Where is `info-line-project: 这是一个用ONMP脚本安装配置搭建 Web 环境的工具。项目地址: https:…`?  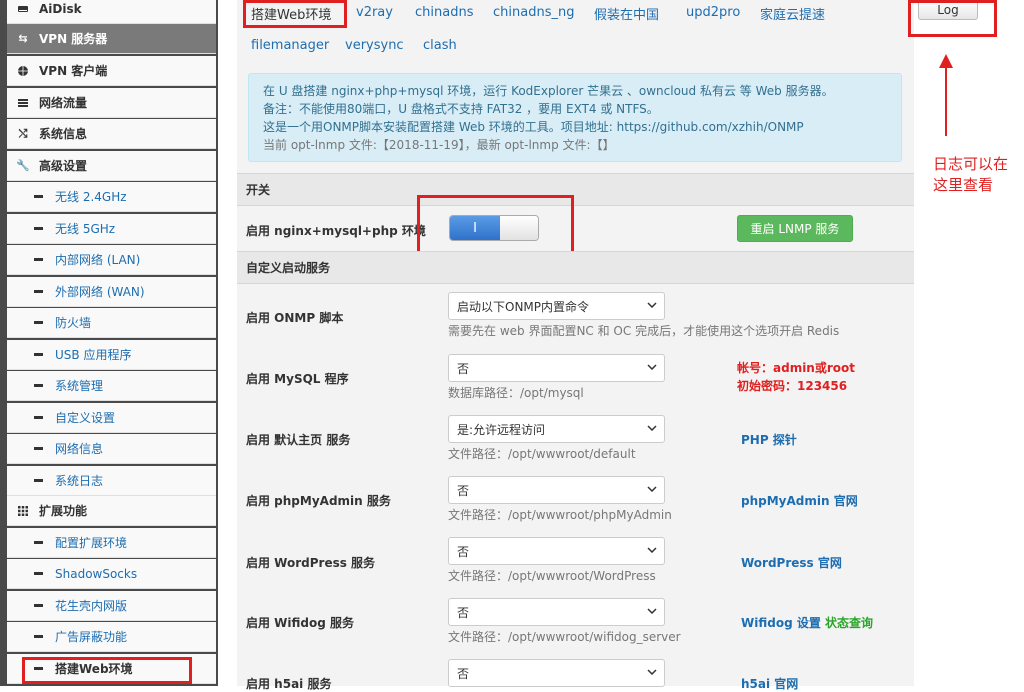
info-line-project: 这是一个用ONMP脚本安装配置搭建 Web 环境的工具。项目地址: https:… is located at coordinates (533, 127).